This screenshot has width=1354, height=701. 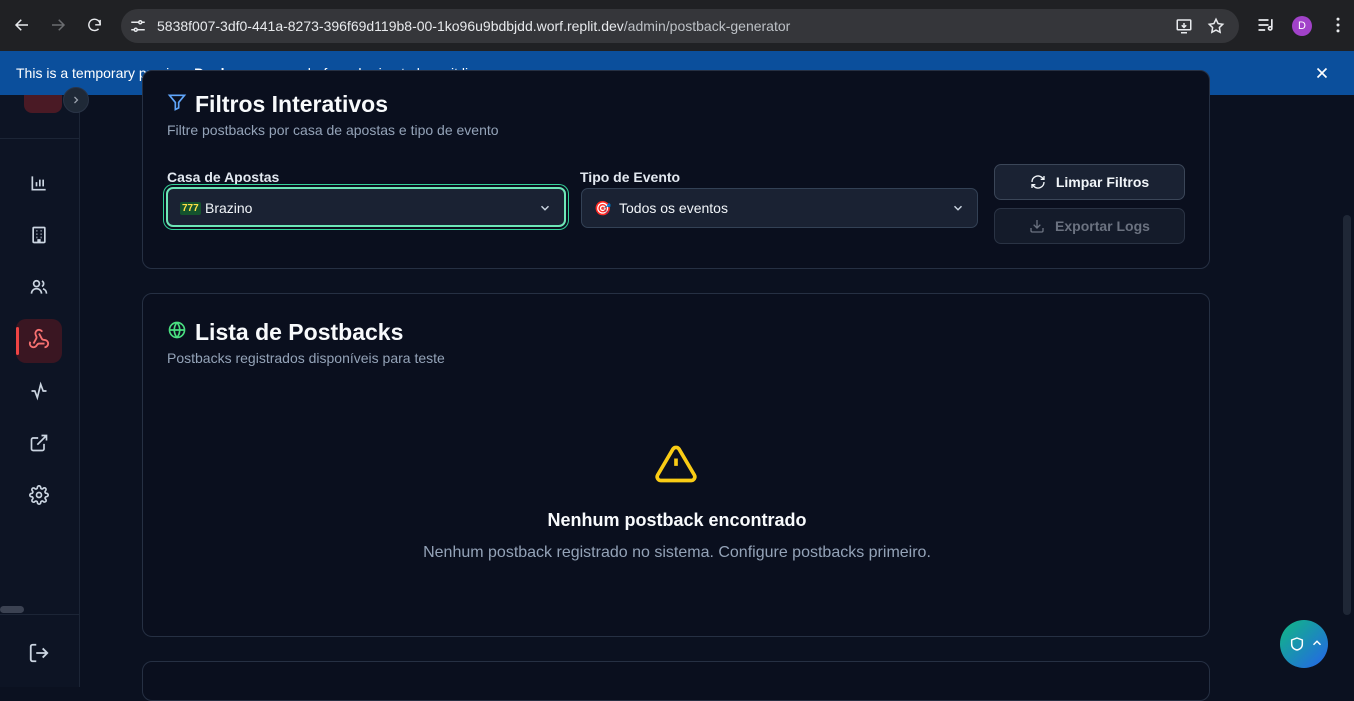 I want to click on sidebar-item-external, so click(x=39, y=445).